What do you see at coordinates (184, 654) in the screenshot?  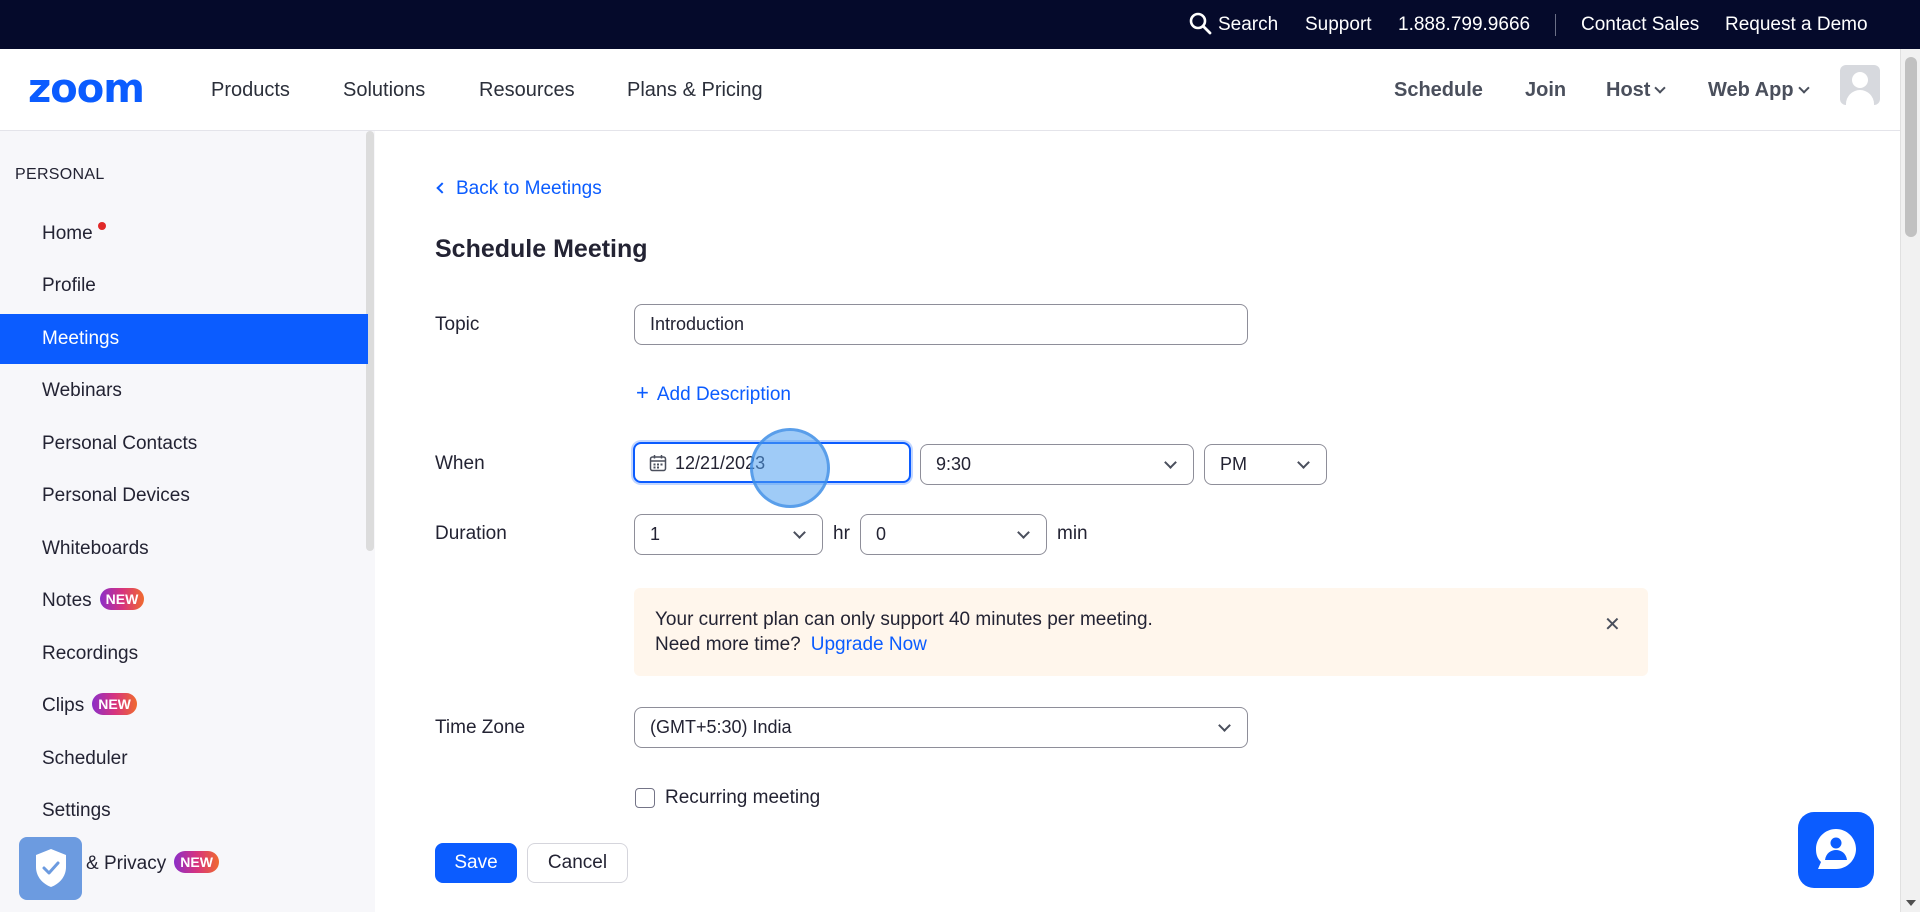 I see `sidebar-item-recordings: Recordings` at bounding box center [184, 654].